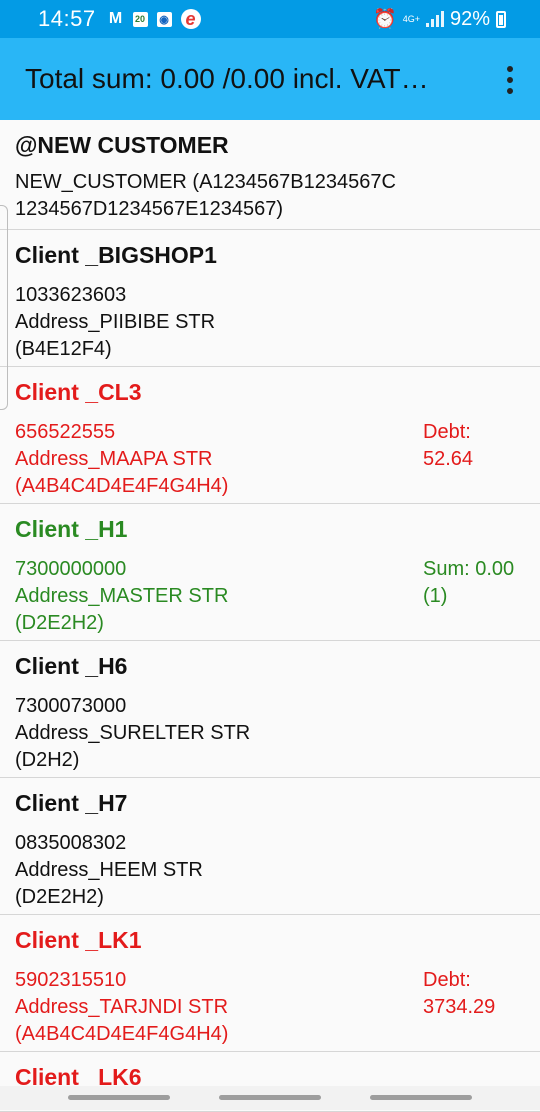 This screenshot has height=1112, width=540. I want to click on status-time: 14:57, so click(67, 18).